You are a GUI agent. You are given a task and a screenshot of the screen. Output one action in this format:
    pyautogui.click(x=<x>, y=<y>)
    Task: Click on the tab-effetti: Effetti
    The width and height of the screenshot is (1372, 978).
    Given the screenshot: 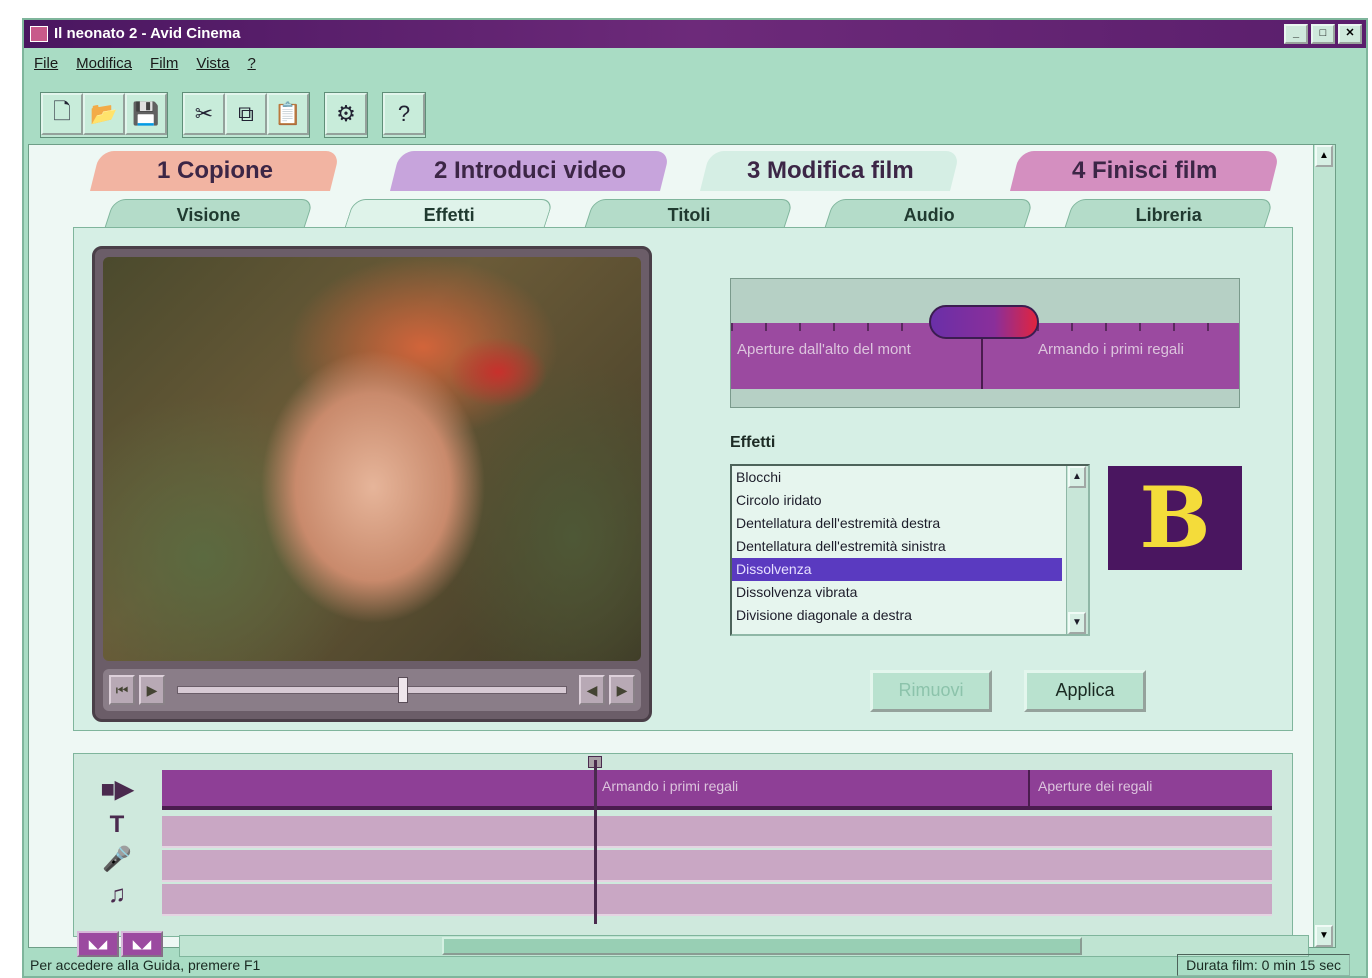 What is the action you would take?
    pyautogui.click(x=449, y=214)
    